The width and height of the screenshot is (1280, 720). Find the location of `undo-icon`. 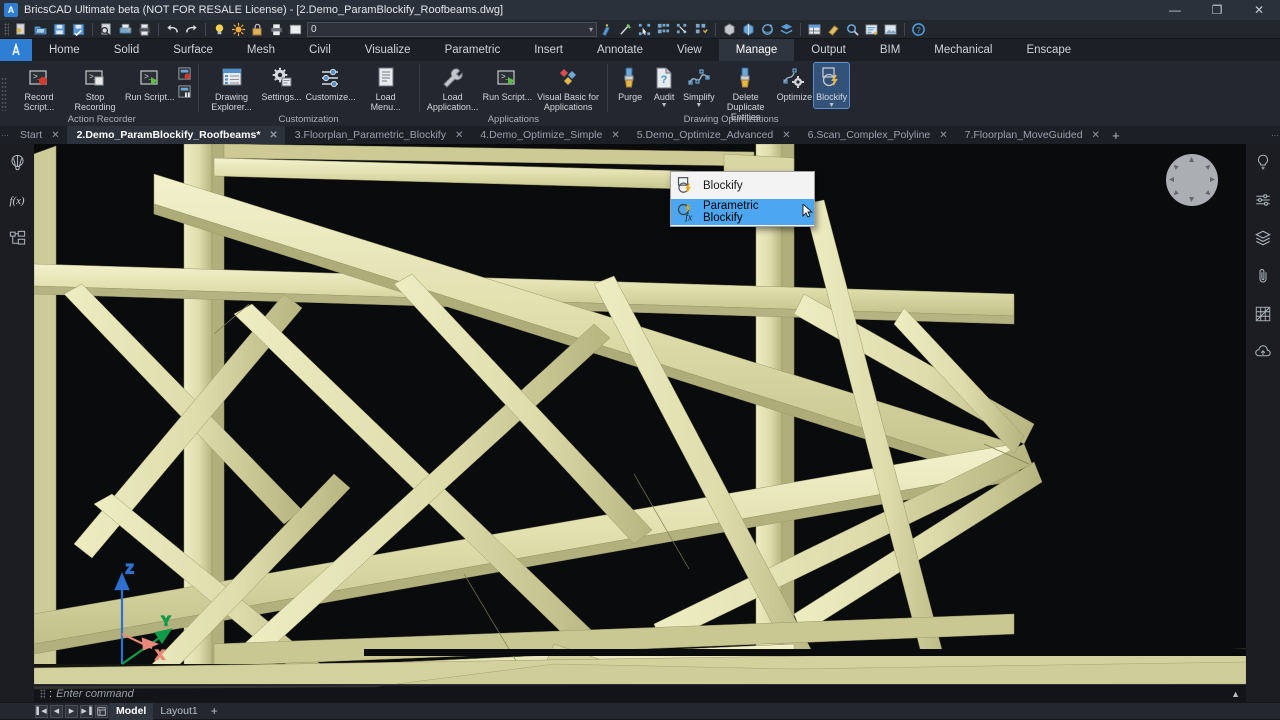

undo-icon is located at coordinates (172, 29).